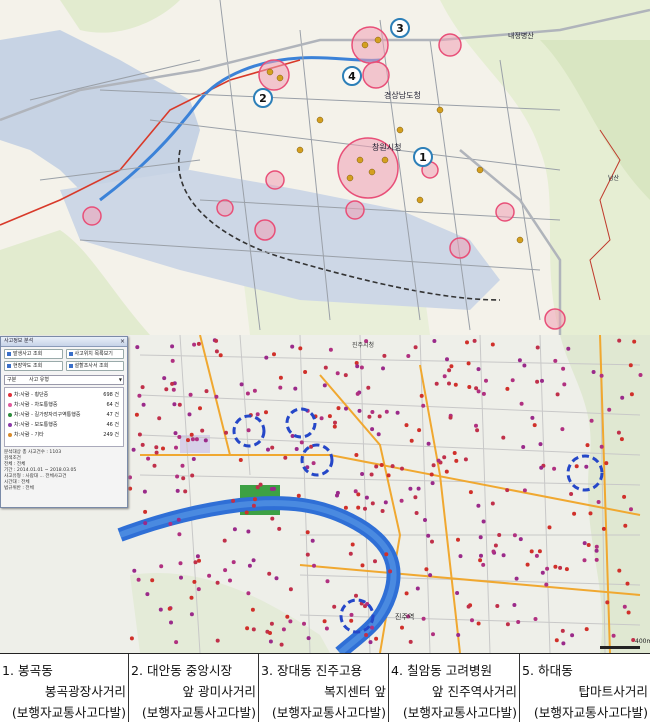  Describe the element at coordinates (33, 354) in the screenshot. I see `accident-search-button: 발생사고 조회` at that location.